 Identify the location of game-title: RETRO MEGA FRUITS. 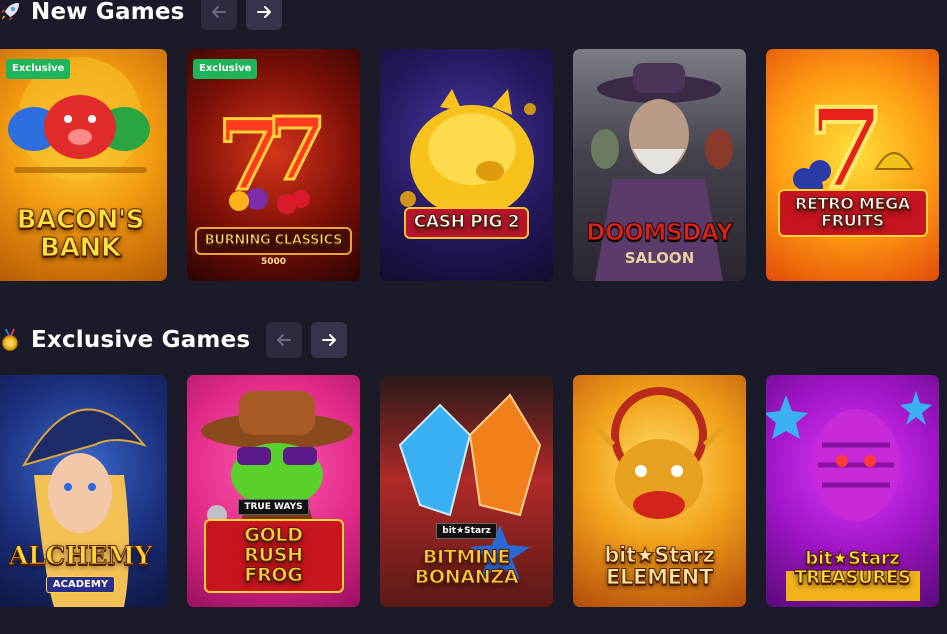
(852, 213).